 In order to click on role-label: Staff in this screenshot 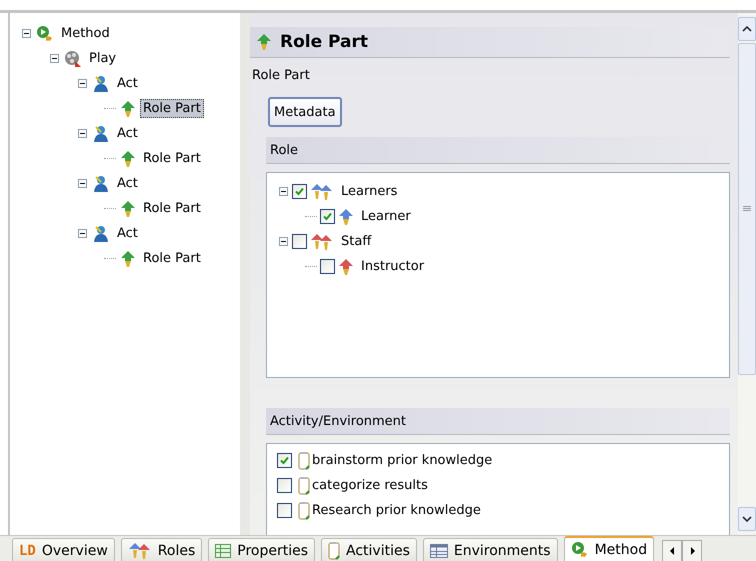, I will do `click(356, 241)`.